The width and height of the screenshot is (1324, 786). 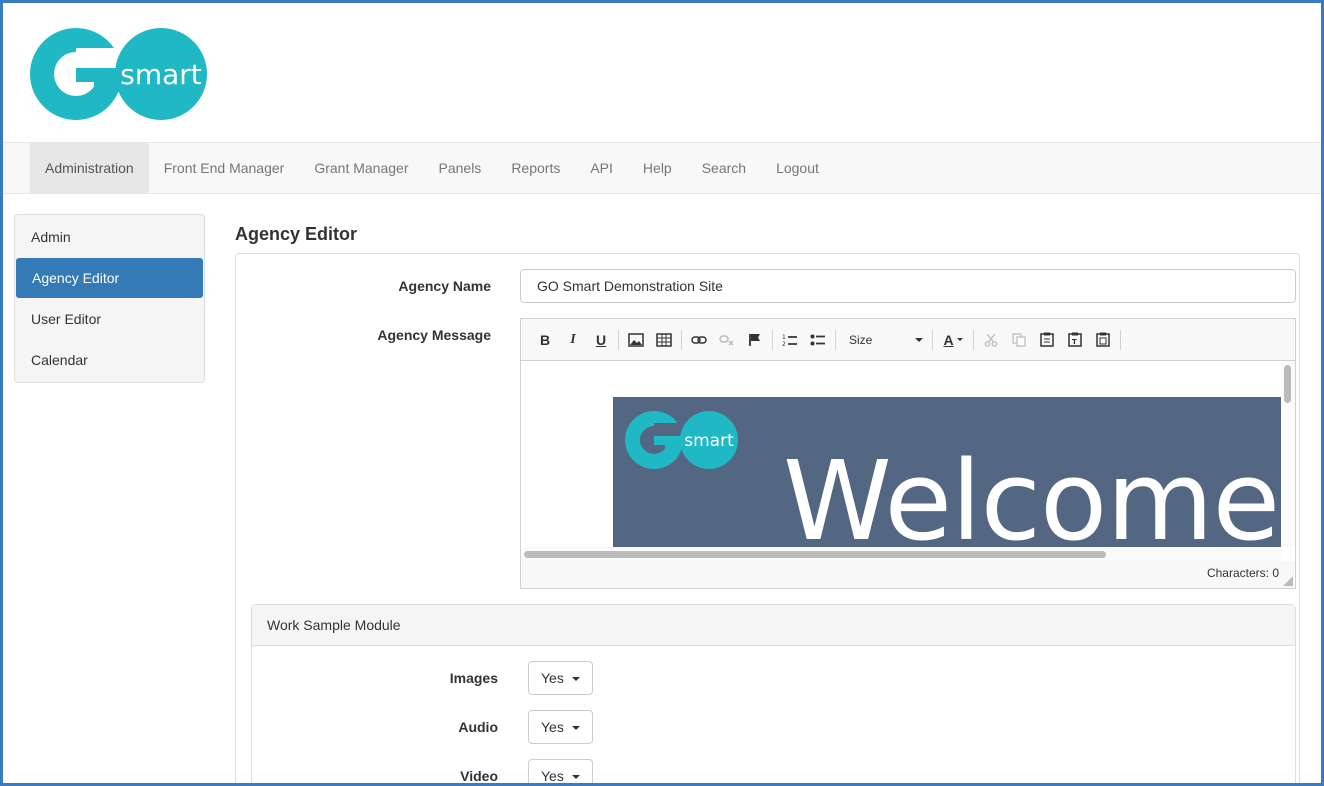 What do you see at coordinates (884, 340) in the screenshot?
I see `font-size-select: Size` at bounding box center [884, 340].